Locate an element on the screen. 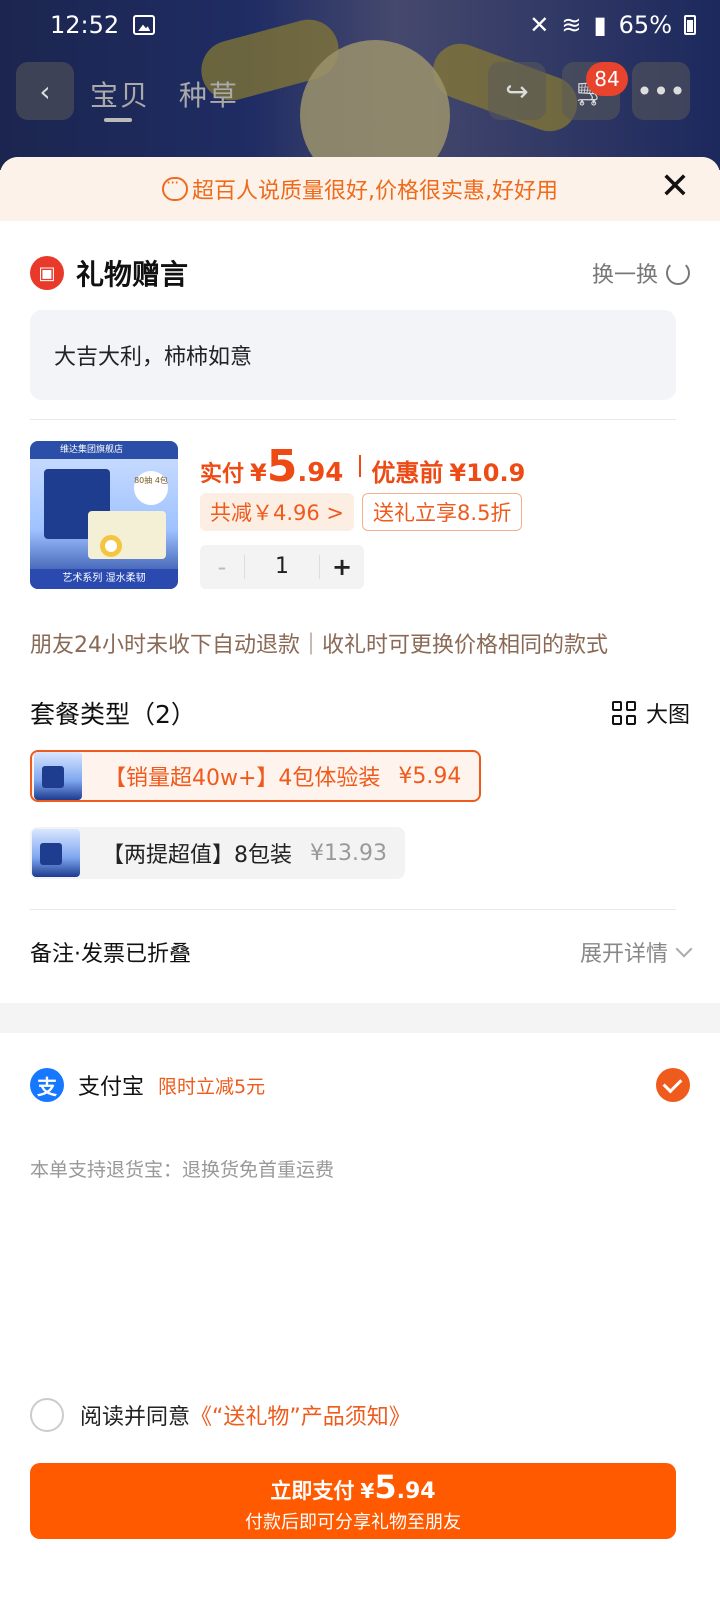  signal-icon: ▮ is located at coordinates (600, 25).